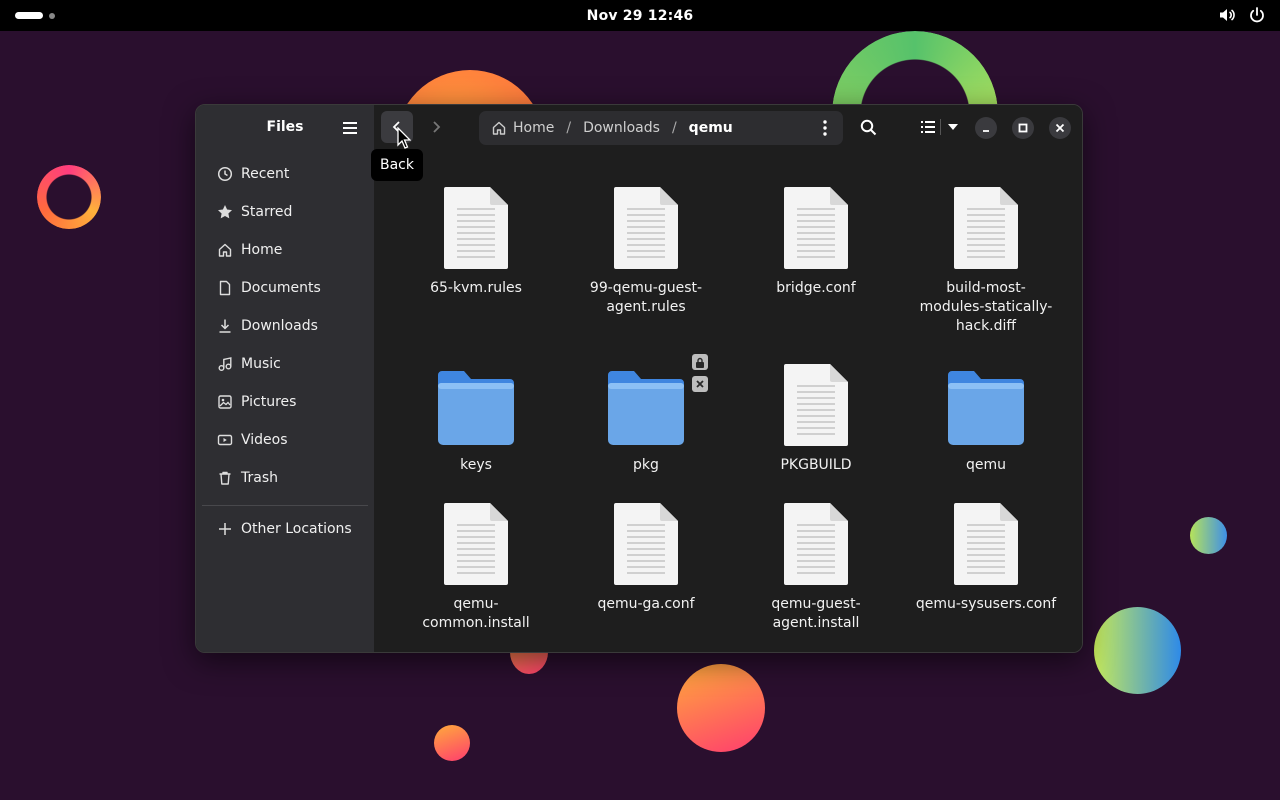  I want to click on sidebar-item-label: Recent, so click(265, 174).